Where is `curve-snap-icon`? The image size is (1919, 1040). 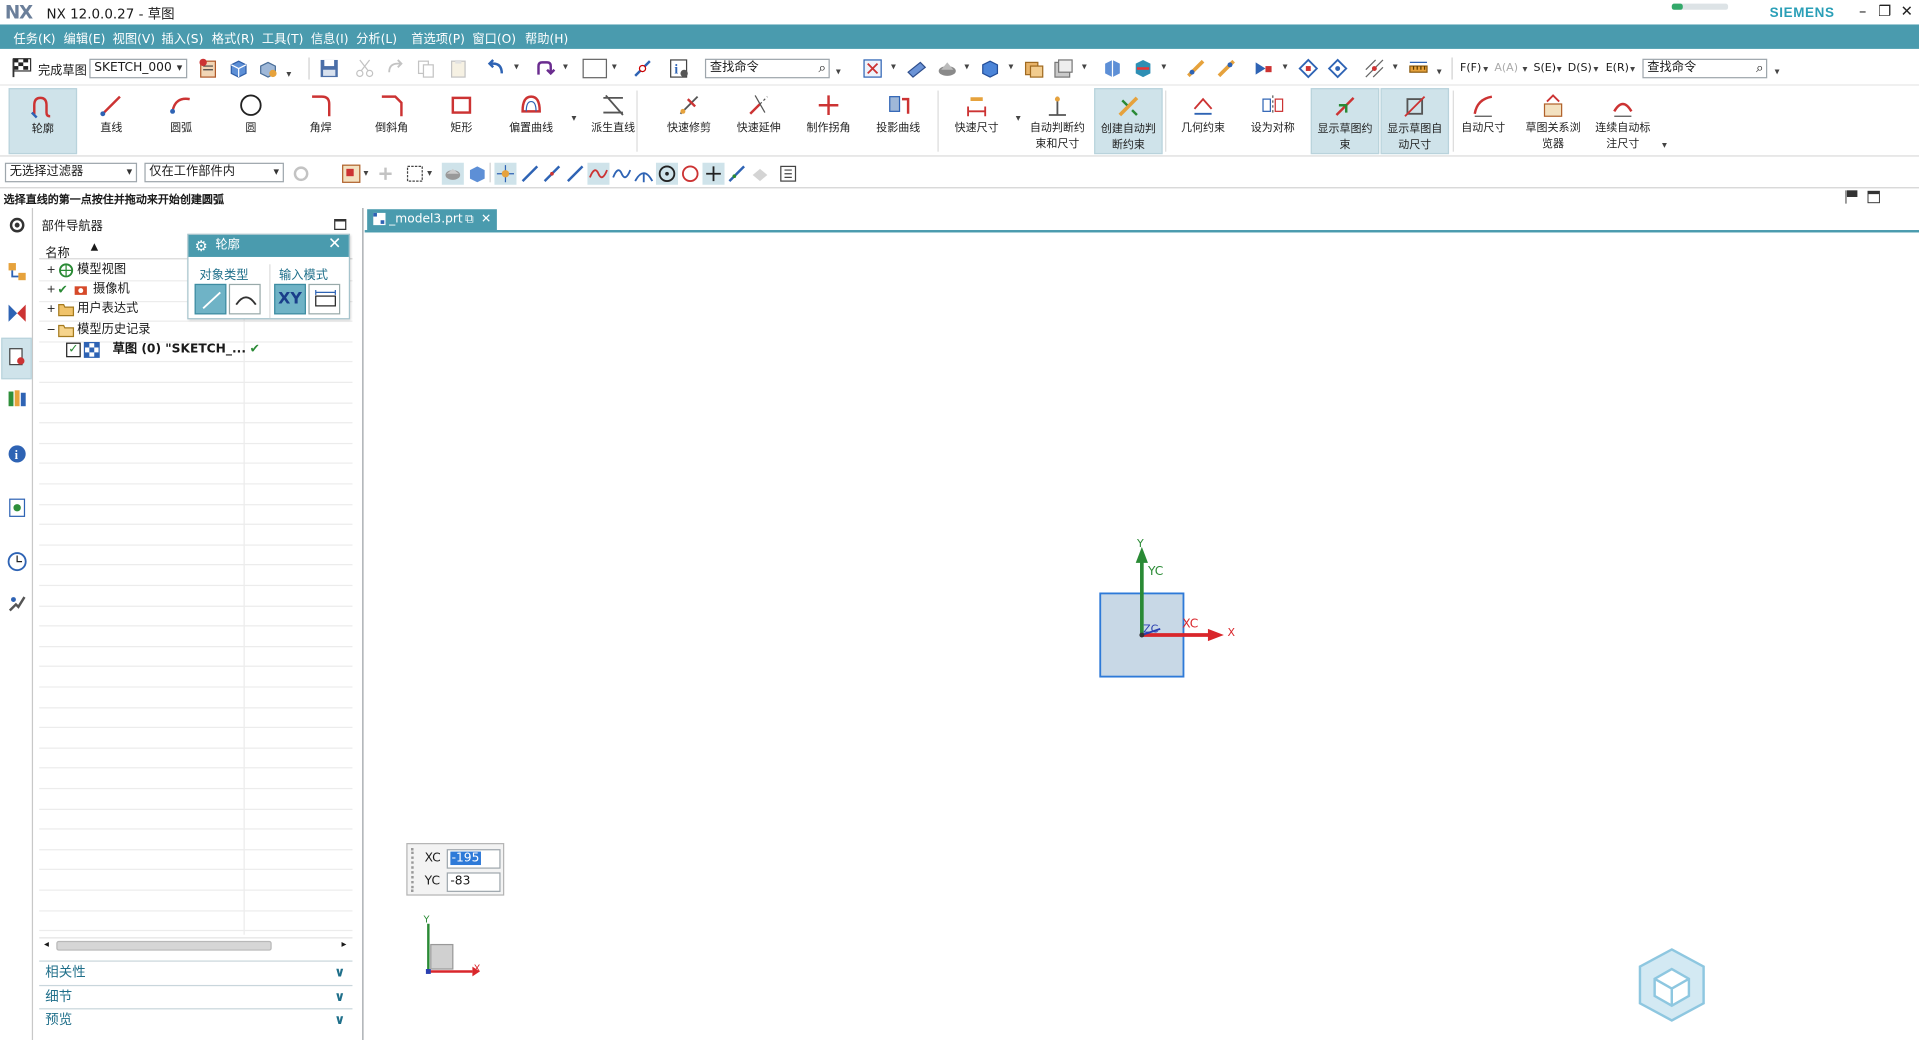 curve-snap-icon is located at coordinates (622, 174).